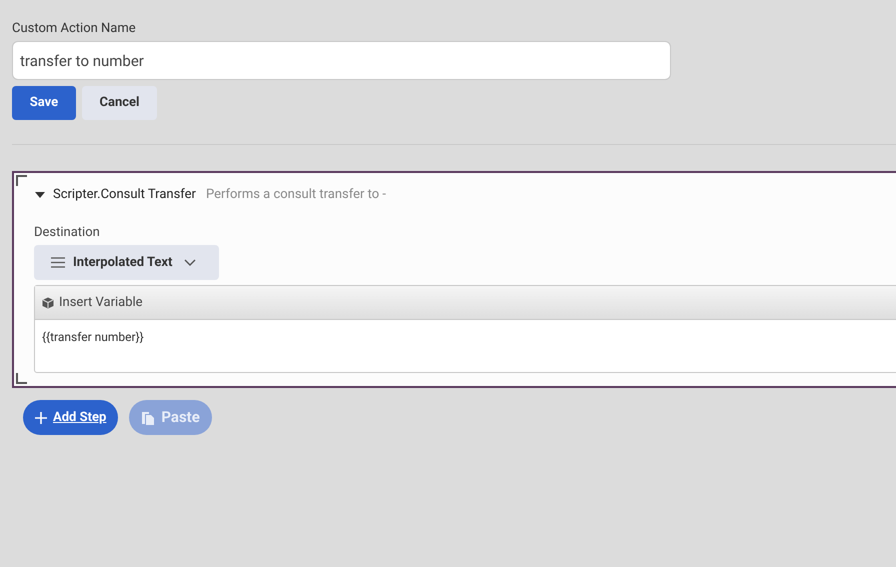  What do you see at coordinates (126, 262) in the screenshot?
I see `mode-dropdown: Interpolated Text` at bounding box center [126, 262].